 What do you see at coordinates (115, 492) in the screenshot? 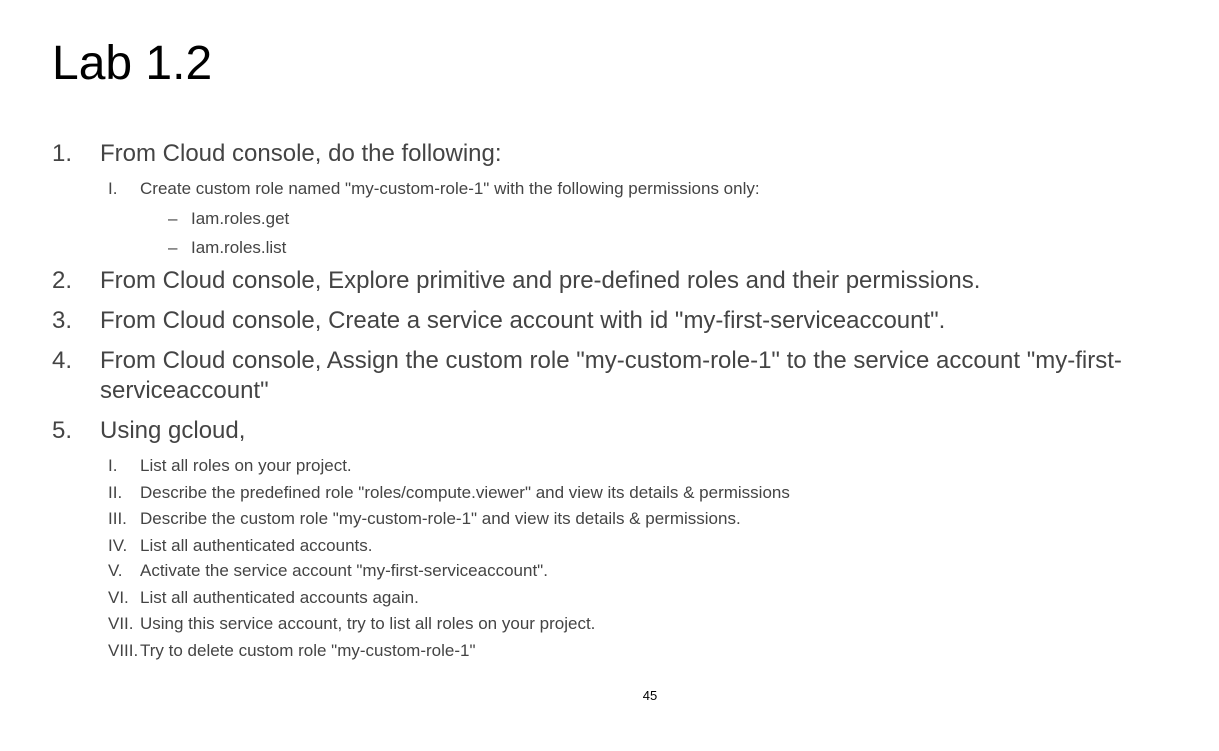
I see `sub-item-number: II.` at bounding box center [115, 492].